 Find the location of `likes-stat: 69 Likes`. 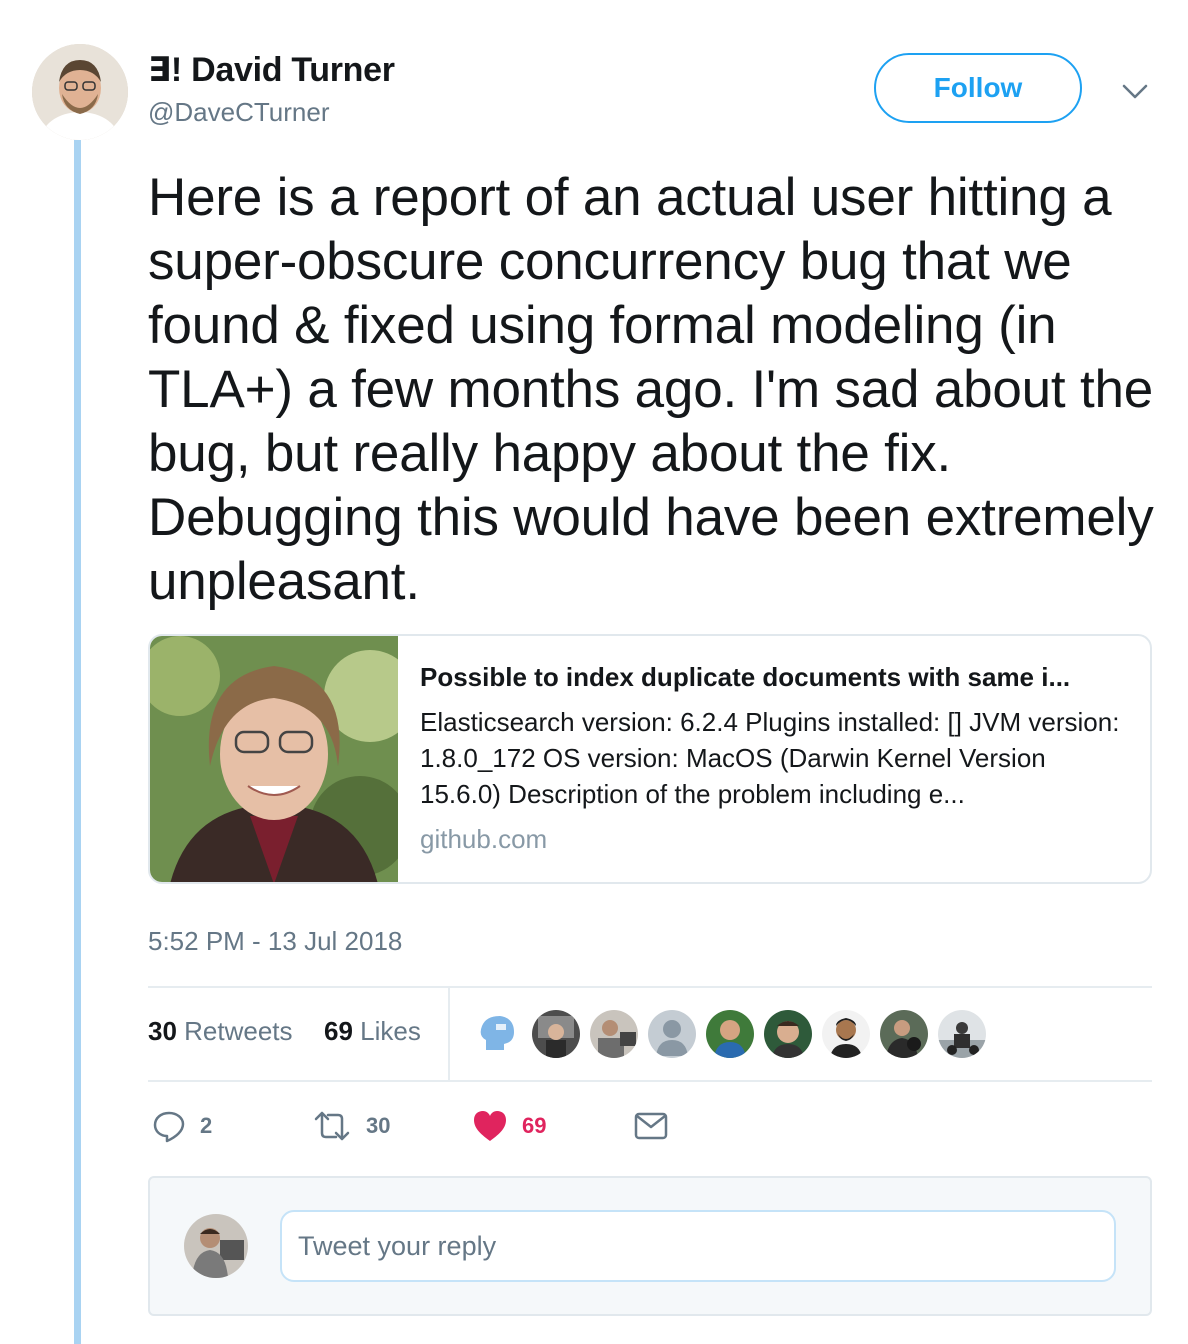

likes-stat: 69 Likes is located at coordinates (372, 1031).